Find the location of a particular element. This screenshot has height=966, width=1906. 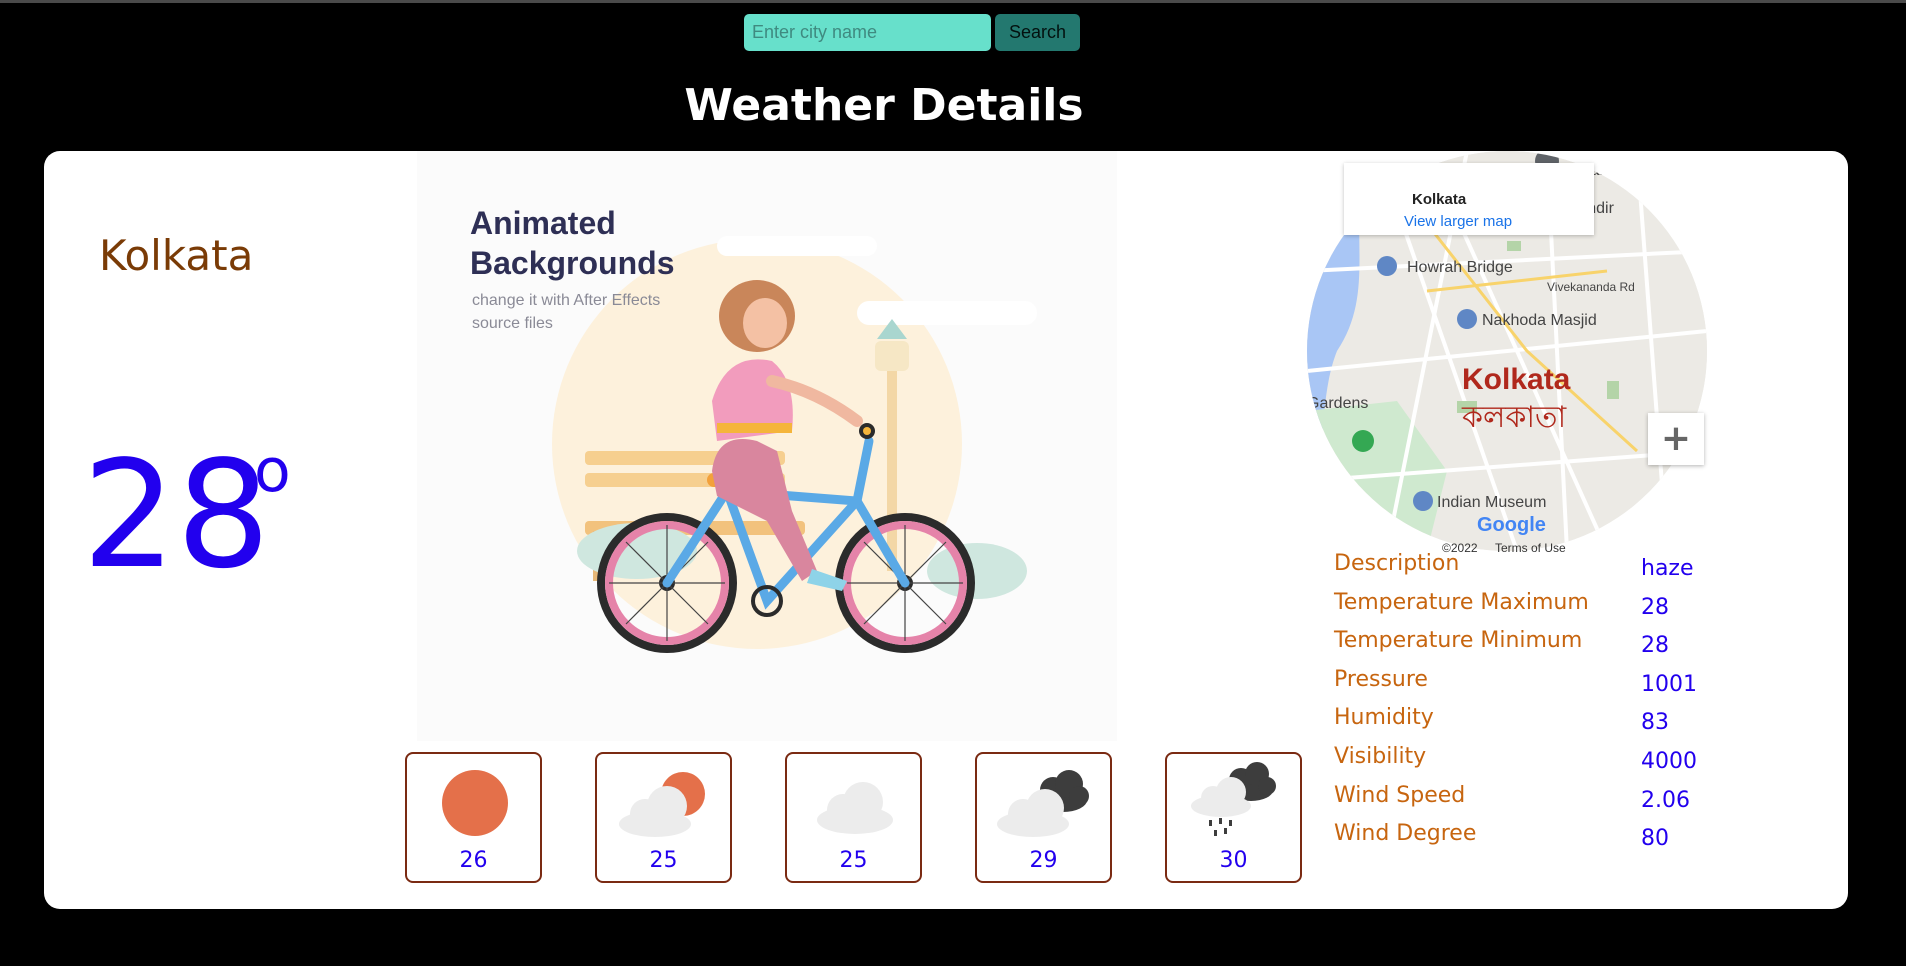

search-button: Search is located at coordinates (1037, 32).